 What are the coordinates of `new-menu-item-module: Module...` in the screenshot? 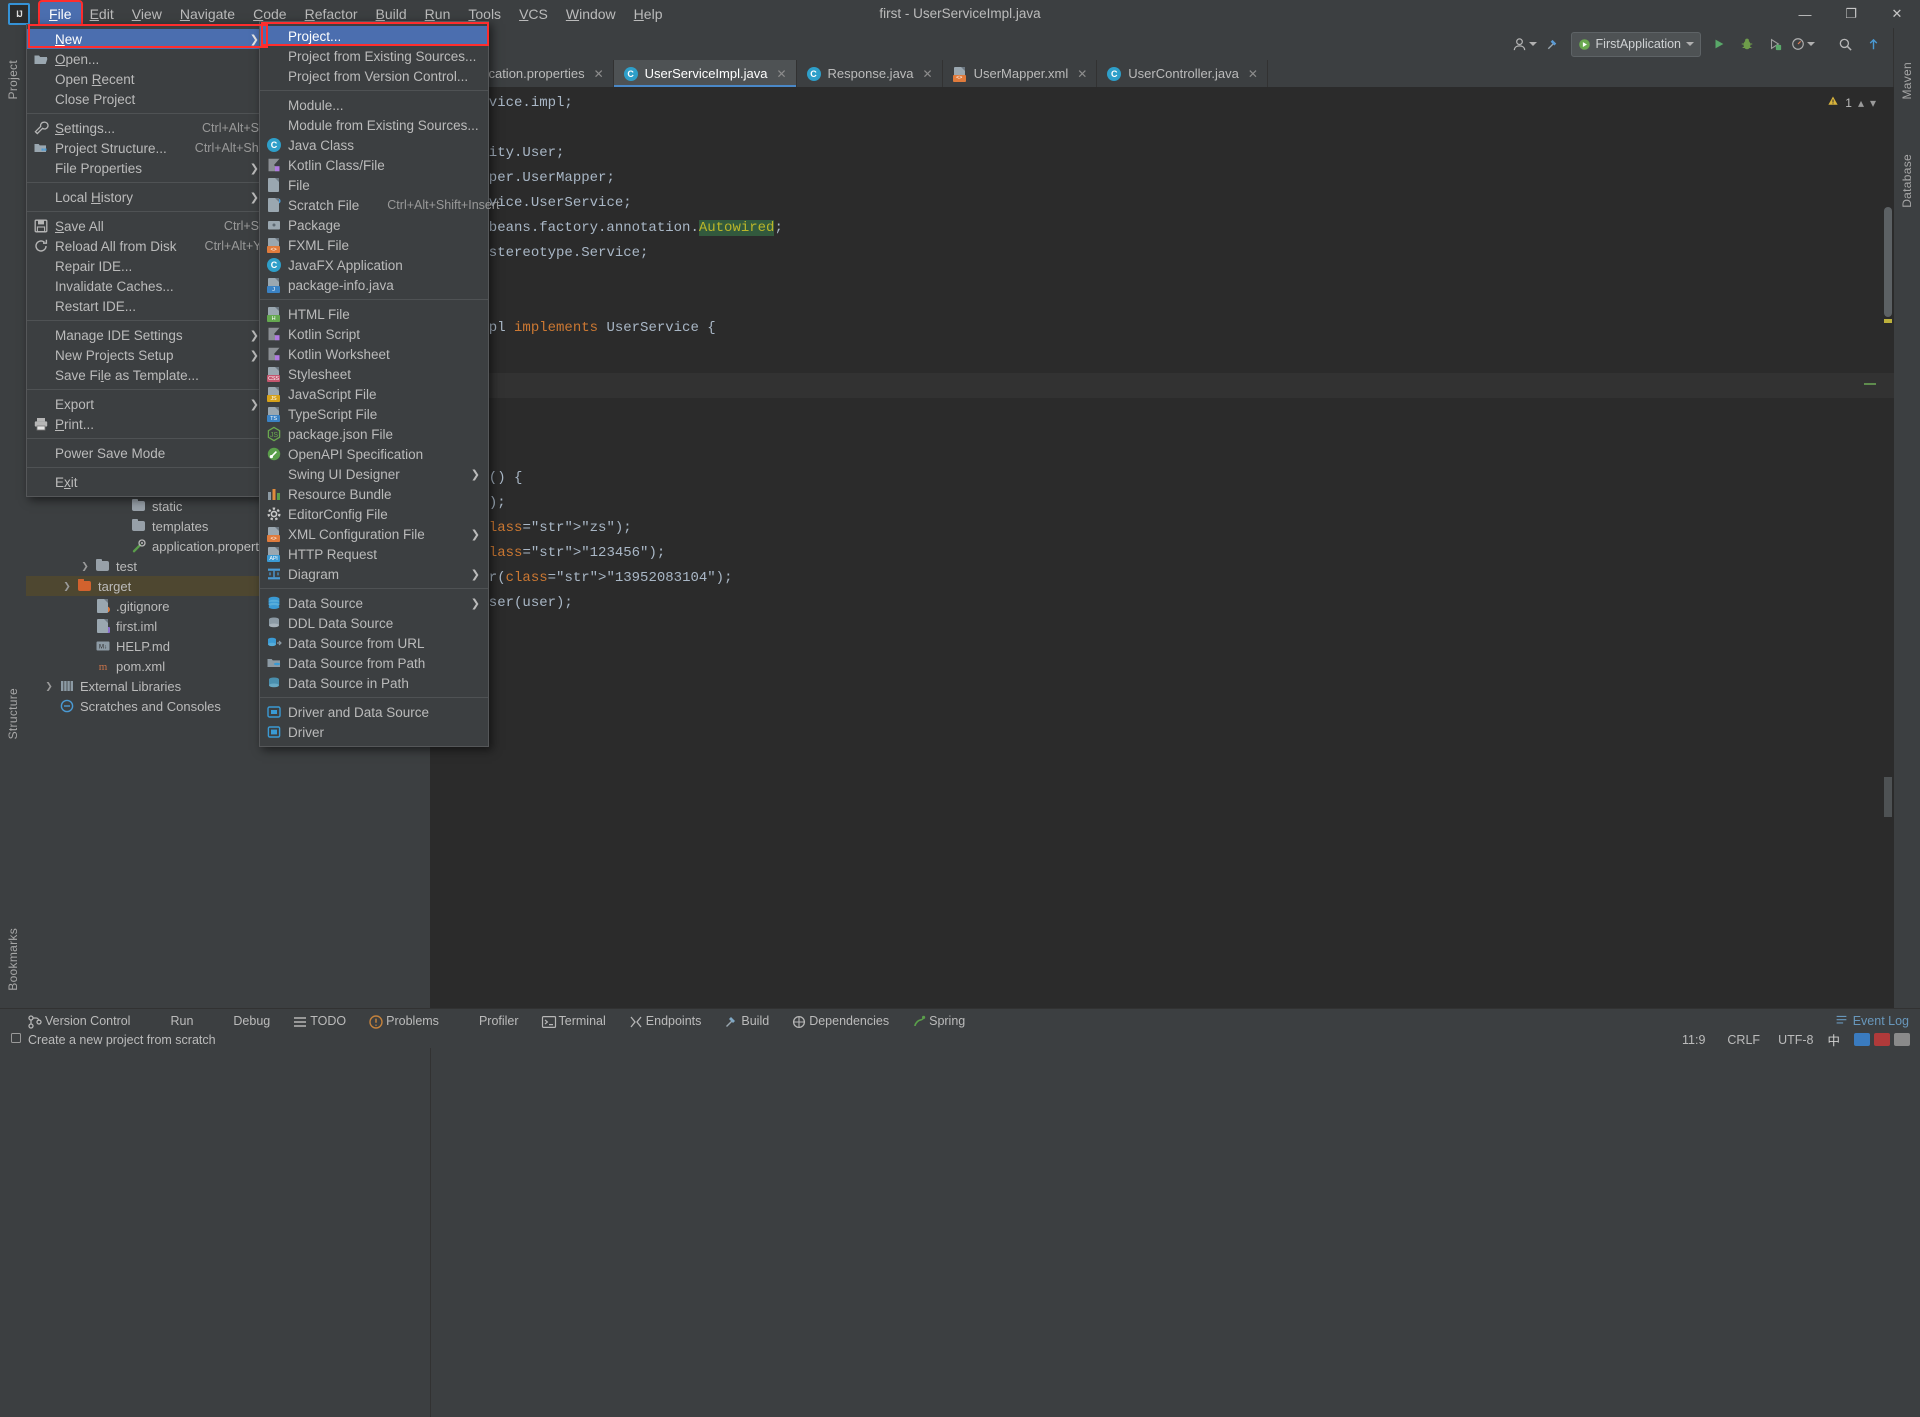 It's located at (374, 105).